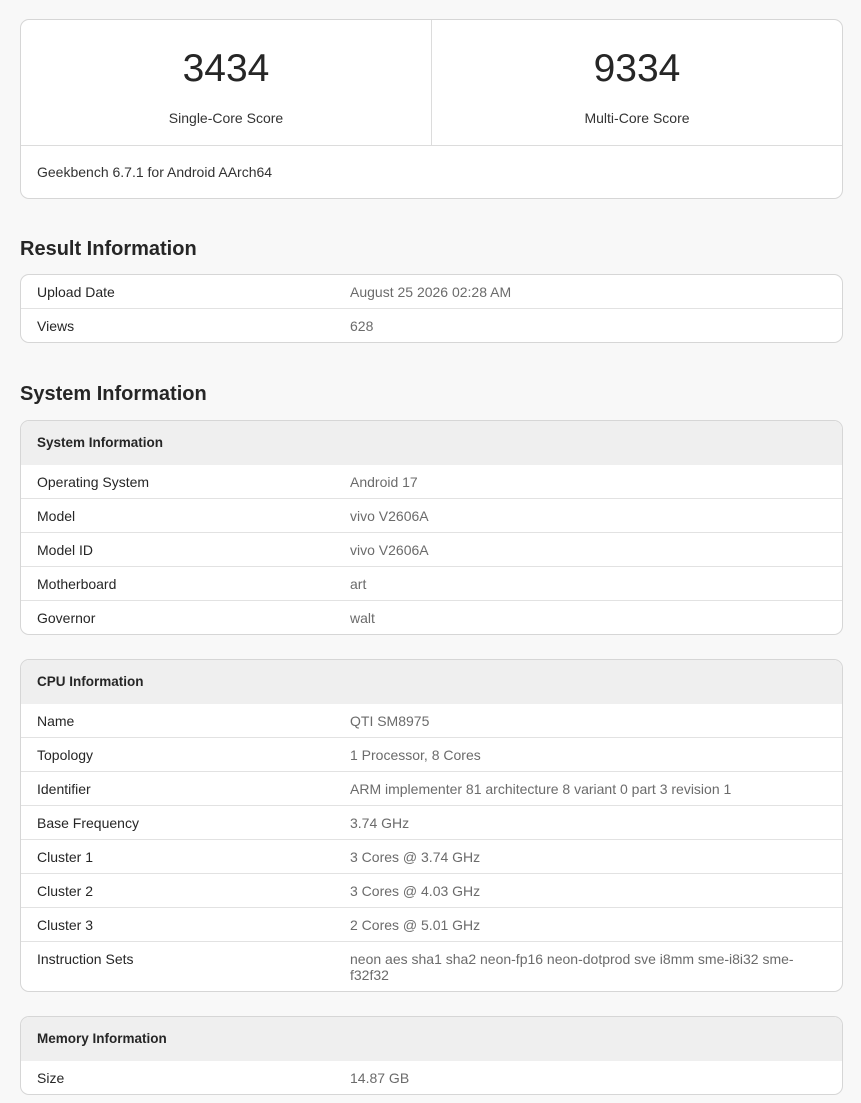 The image size is (861, 1103). I want to click on table-row: Cluster 1 3 Cores @ 3.74 GHz, so click(431, 856).